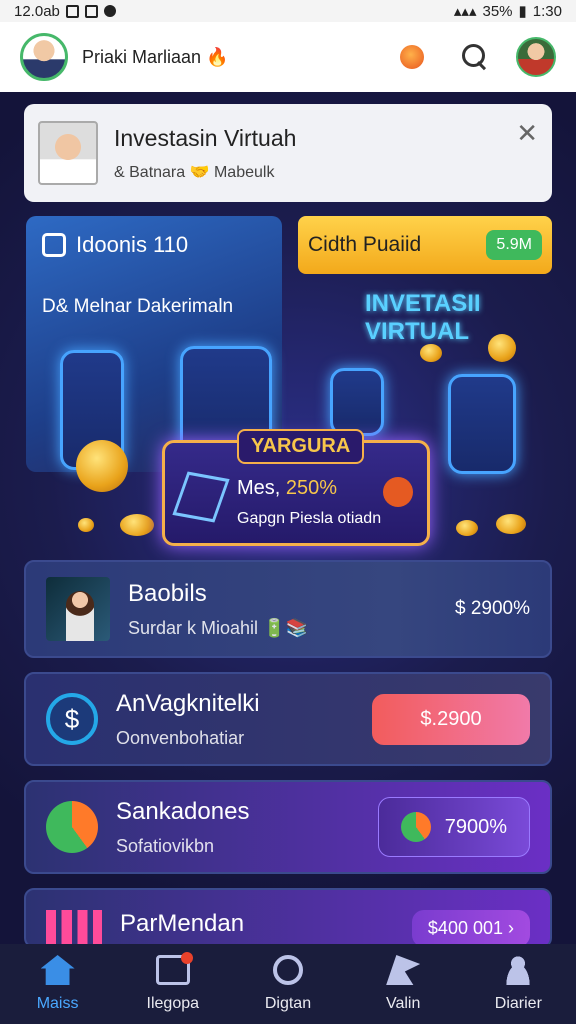 The height and width of the screenshot is (1024, 576). Describe the element at coordinates (217, 56) in the screenshot. I see `flame-icon: 🔥` at that location.